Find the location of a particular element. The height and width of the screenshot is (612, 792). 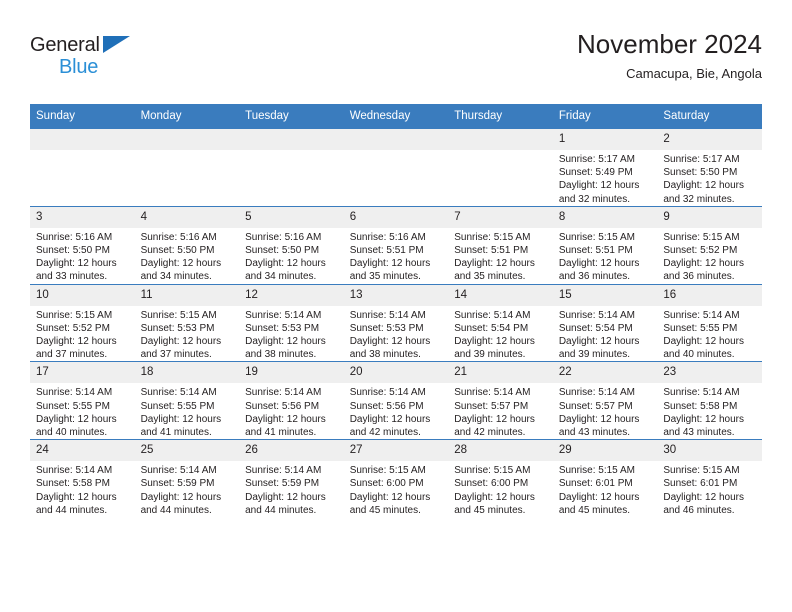

day-number: 21 is located at coordinates (500, 373).